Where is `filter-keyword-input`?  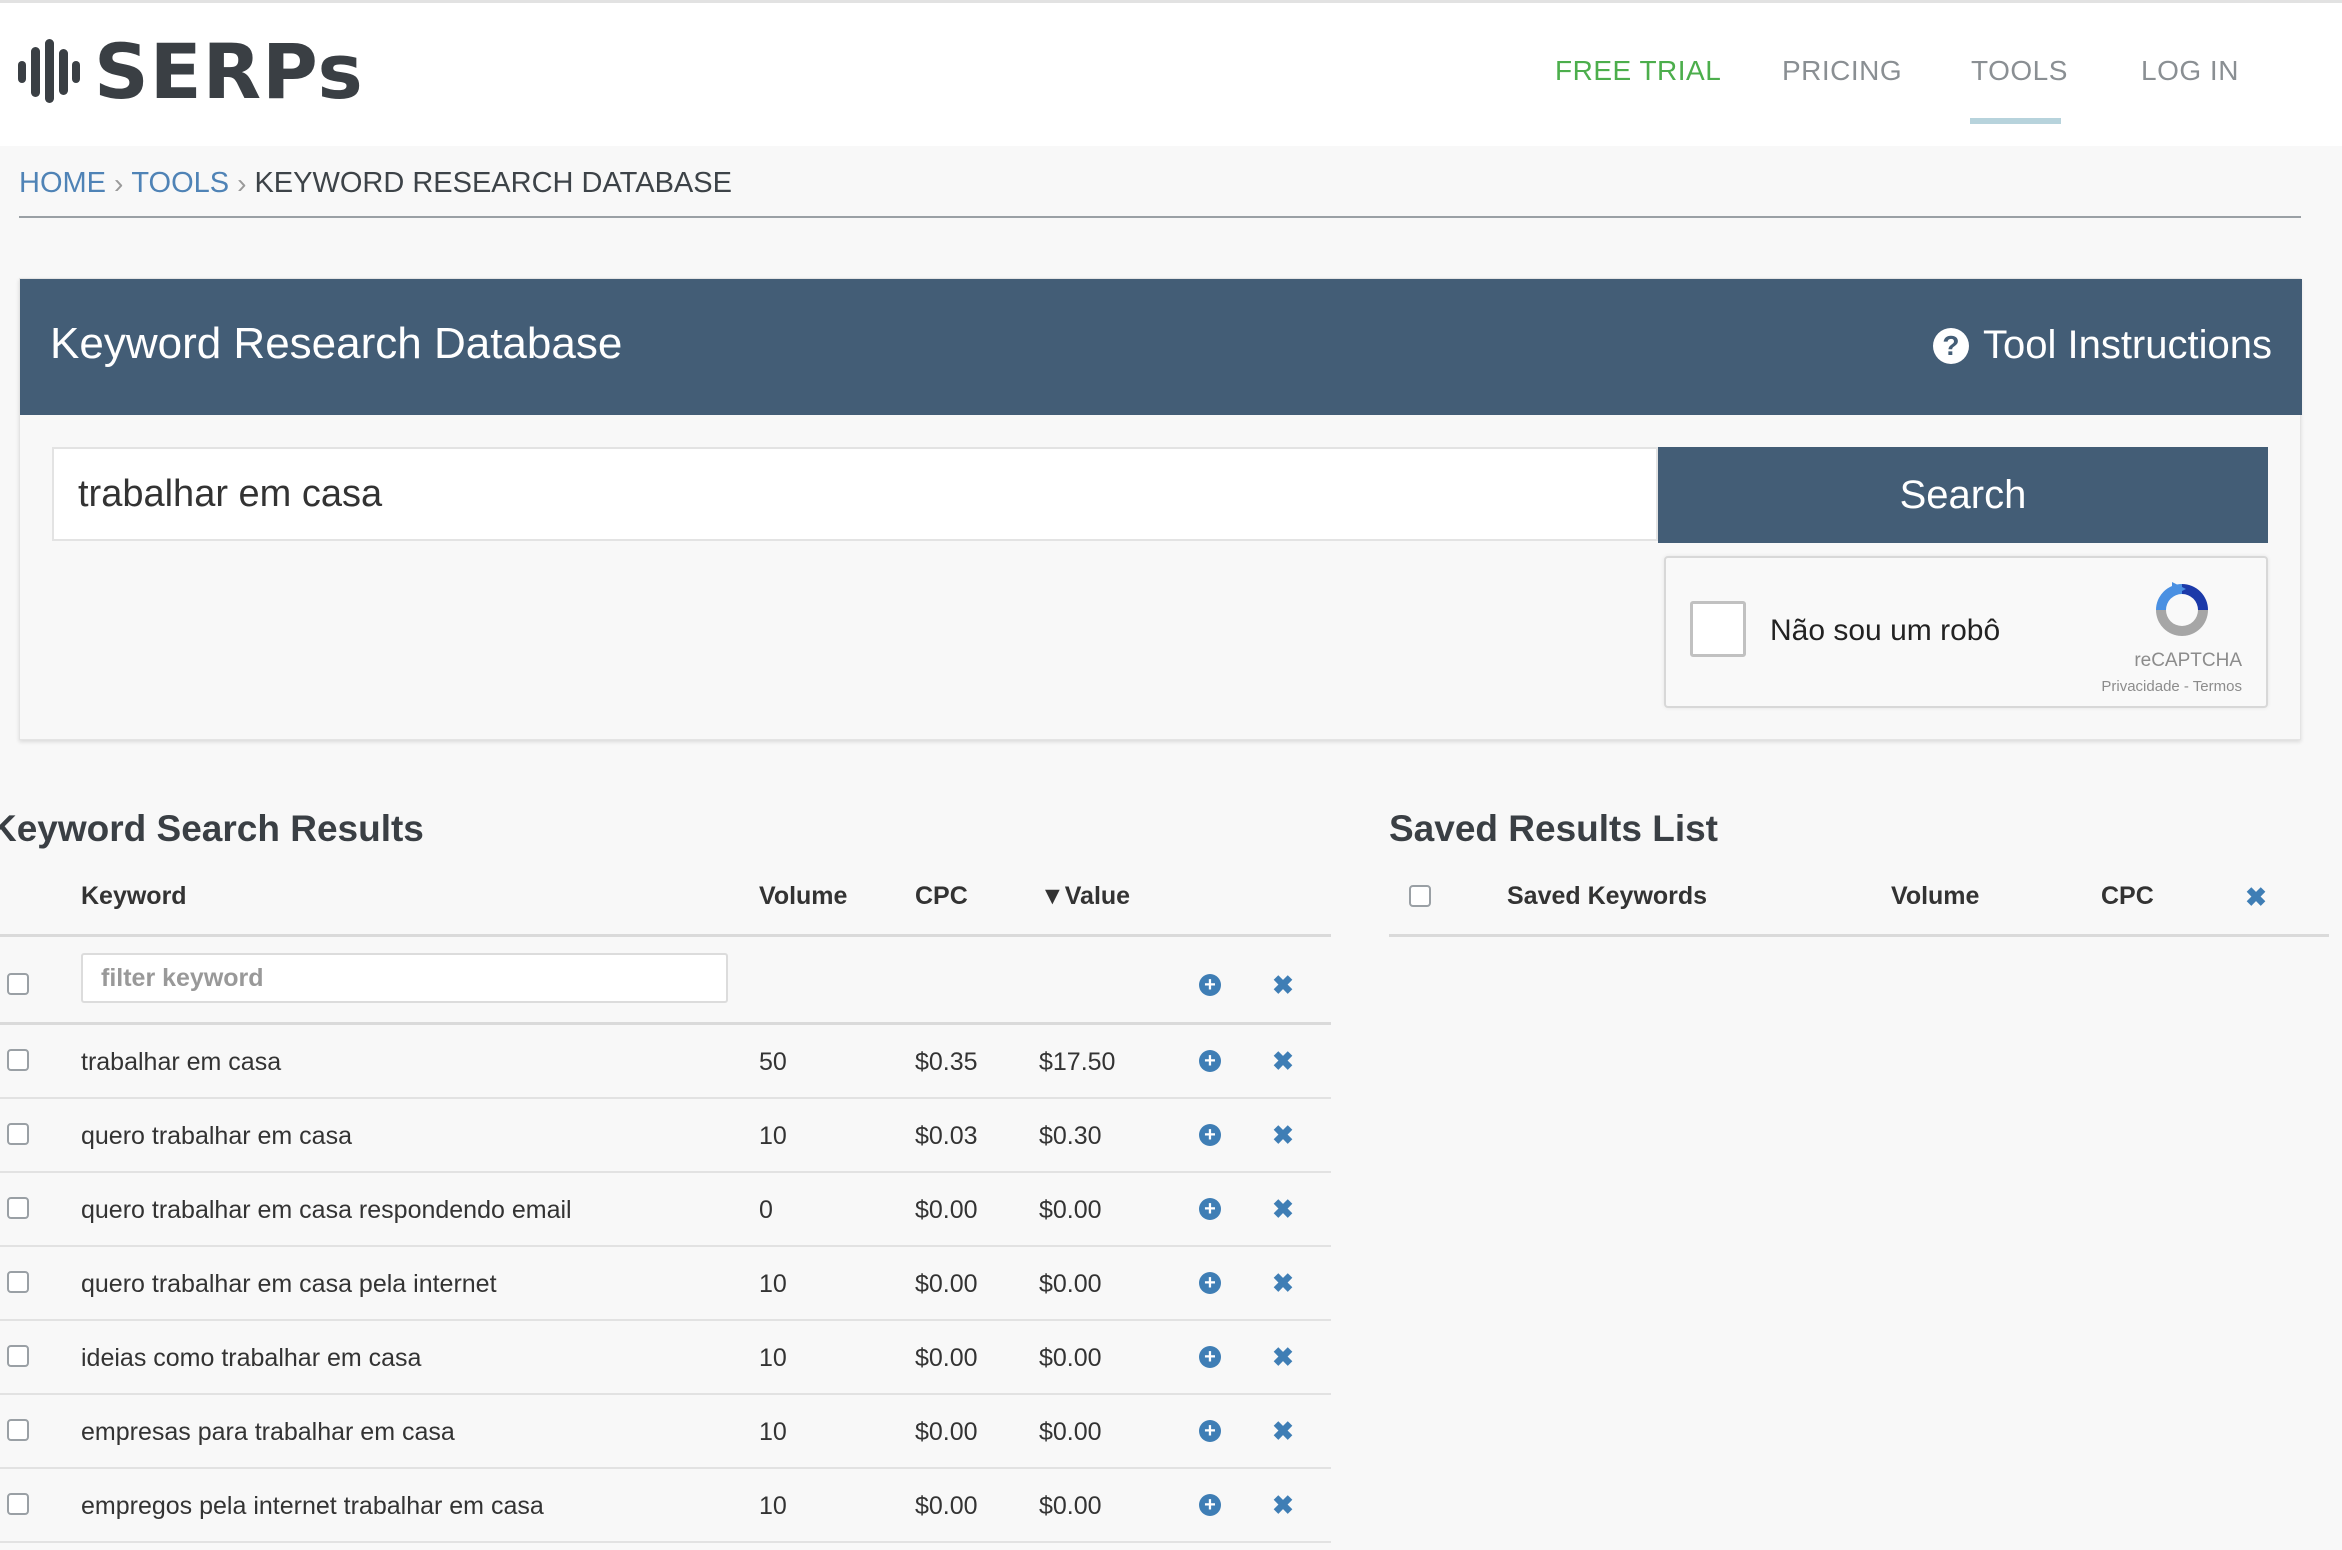 filter-keyword-input is located at coordinates (404, 978).